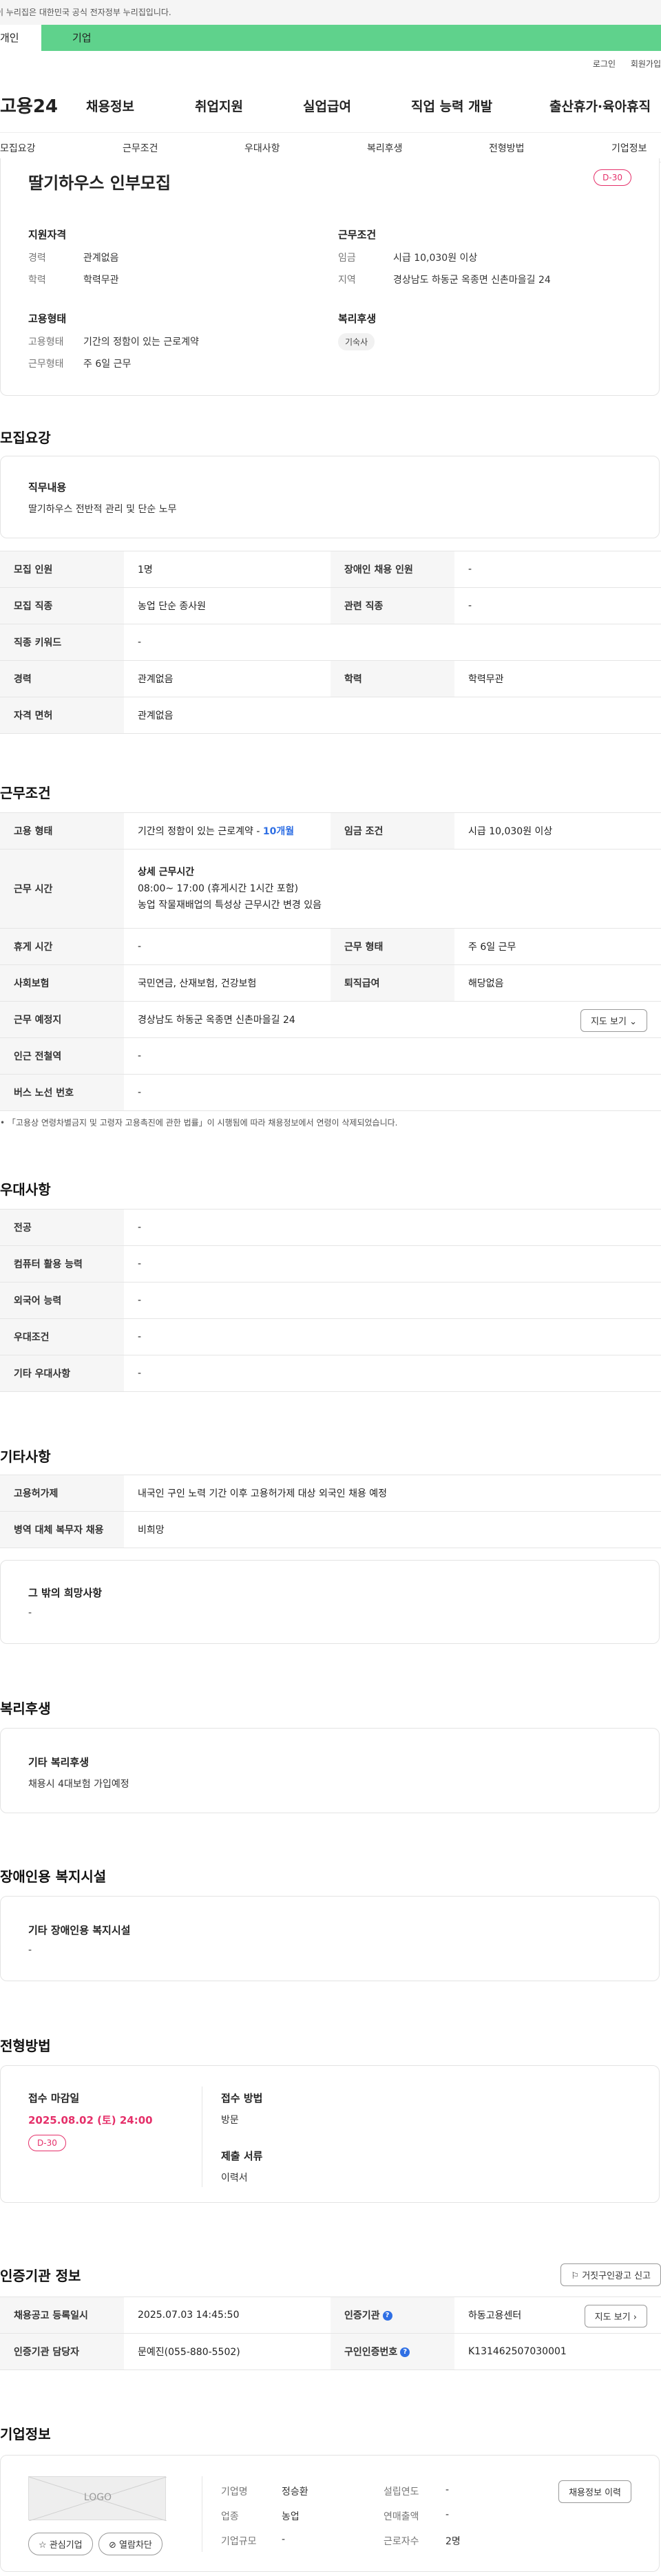 Image resolution: width=661 pixels, height=2576 pixels. Describe the element at coordinates (62, 716) in the screenshot. I see `license-label: 자격 면허` at that location.